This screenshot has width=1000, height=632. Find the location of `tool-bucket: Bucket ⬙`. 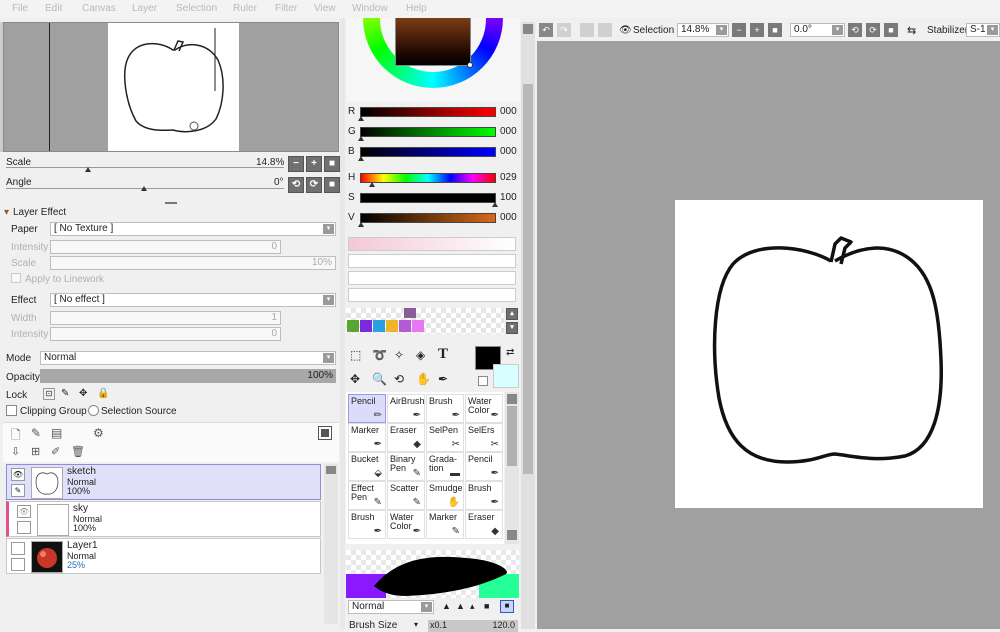

tool-bucket: Bucket ⬙ is located at coordinates (367, 466).